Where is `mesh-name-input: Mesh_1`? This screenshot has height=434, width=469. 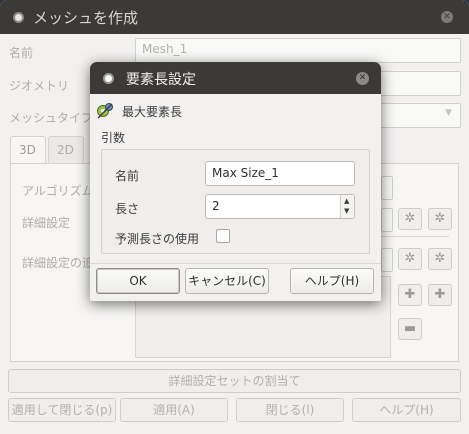
mesh-name-input: Mesh_1 is located at coordinates (298, 50).